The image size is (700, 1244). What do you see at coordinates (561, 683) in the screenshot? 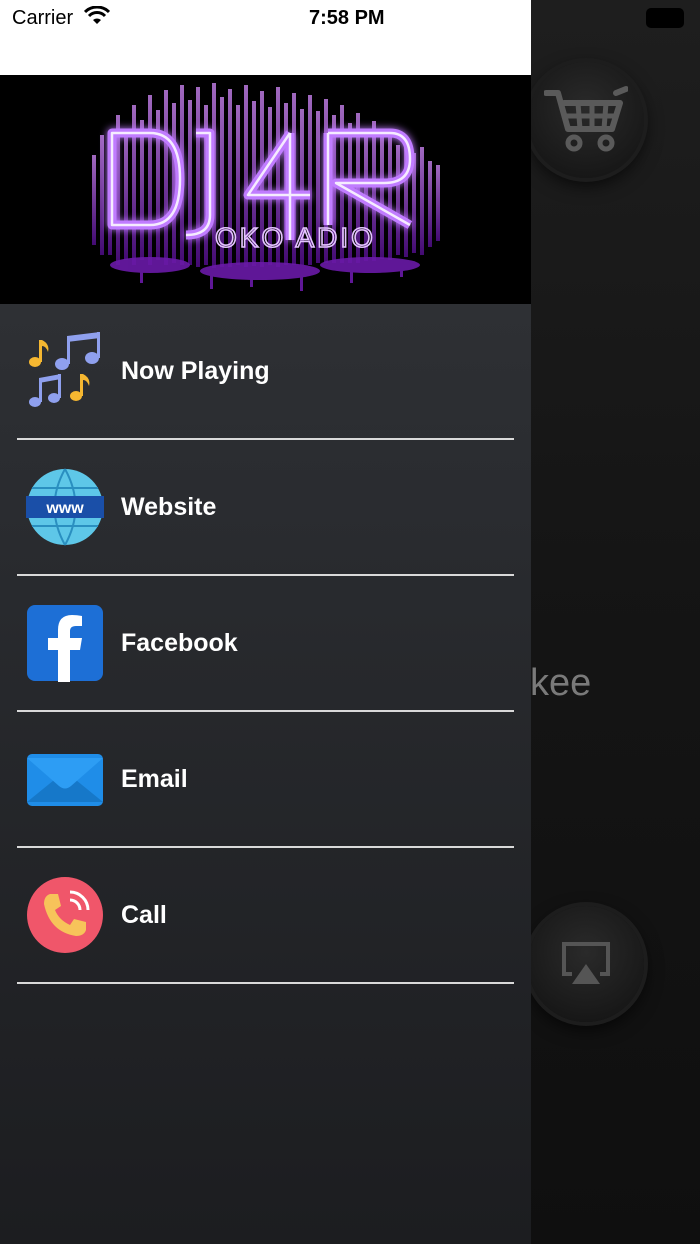
I see `background-partial-text: kee` at bounding box center [561, 683].